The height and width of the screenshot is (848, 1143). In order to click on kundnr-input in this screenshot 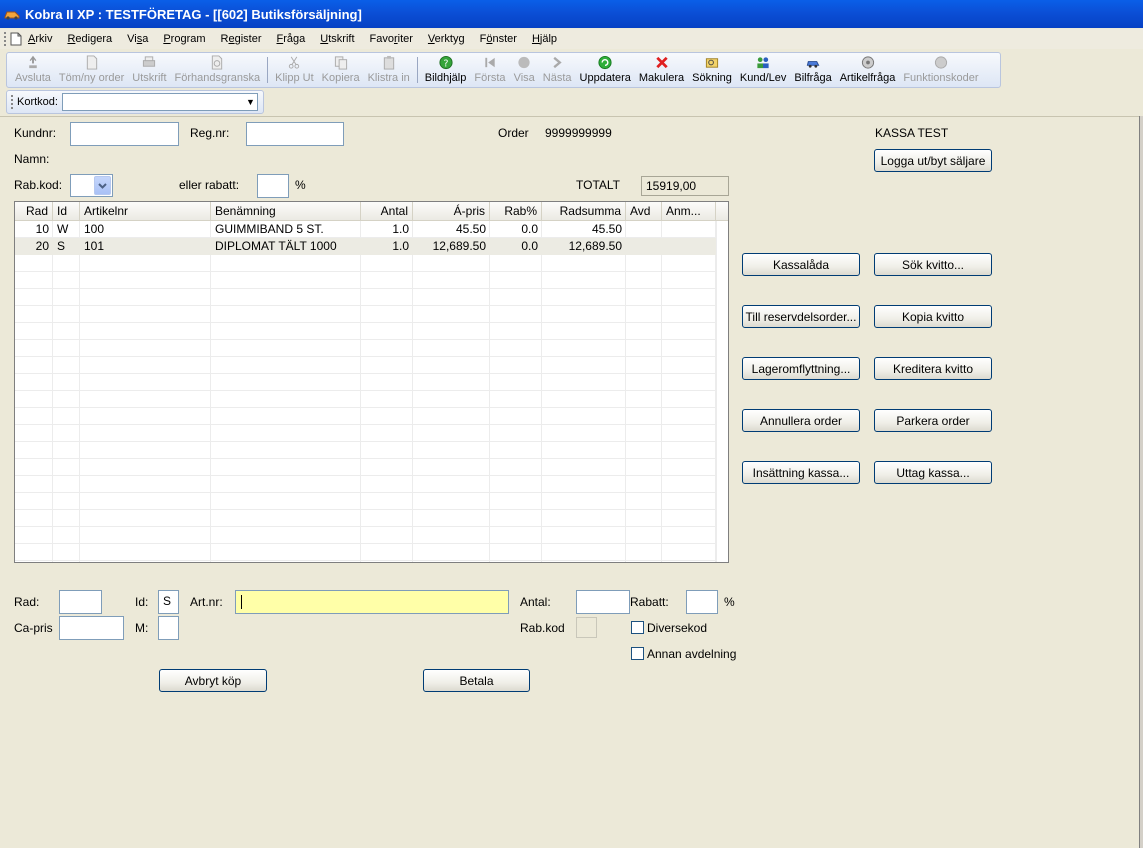, I will do `click(124, 134)`.